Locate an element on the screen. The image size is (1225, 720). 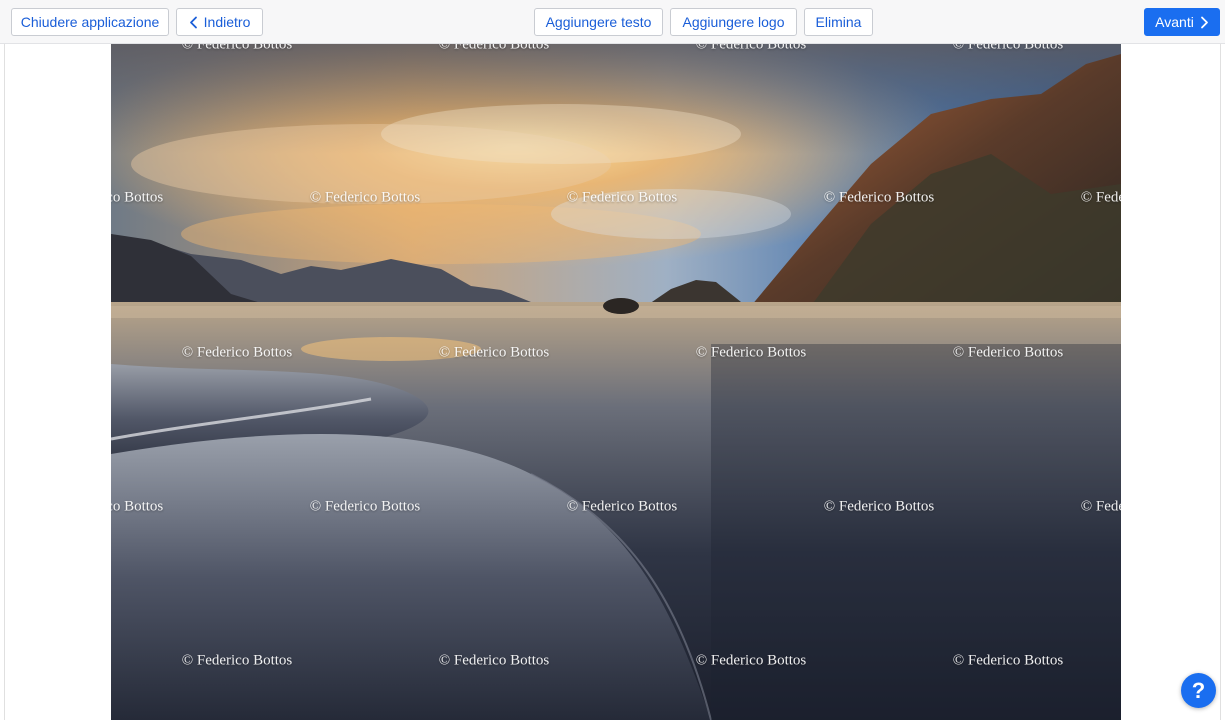
back-button: Indietro is located at coordinates (219, 22).